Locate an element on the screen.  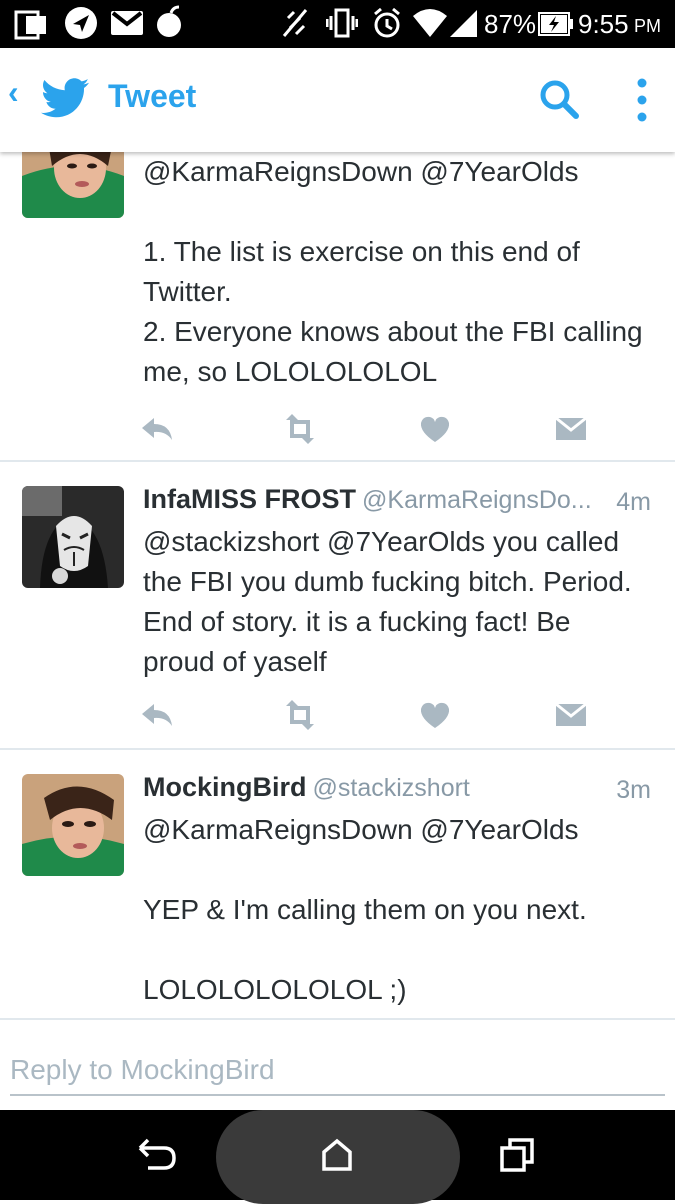
tweet-time: 3m is located at coordinates (633, 790).